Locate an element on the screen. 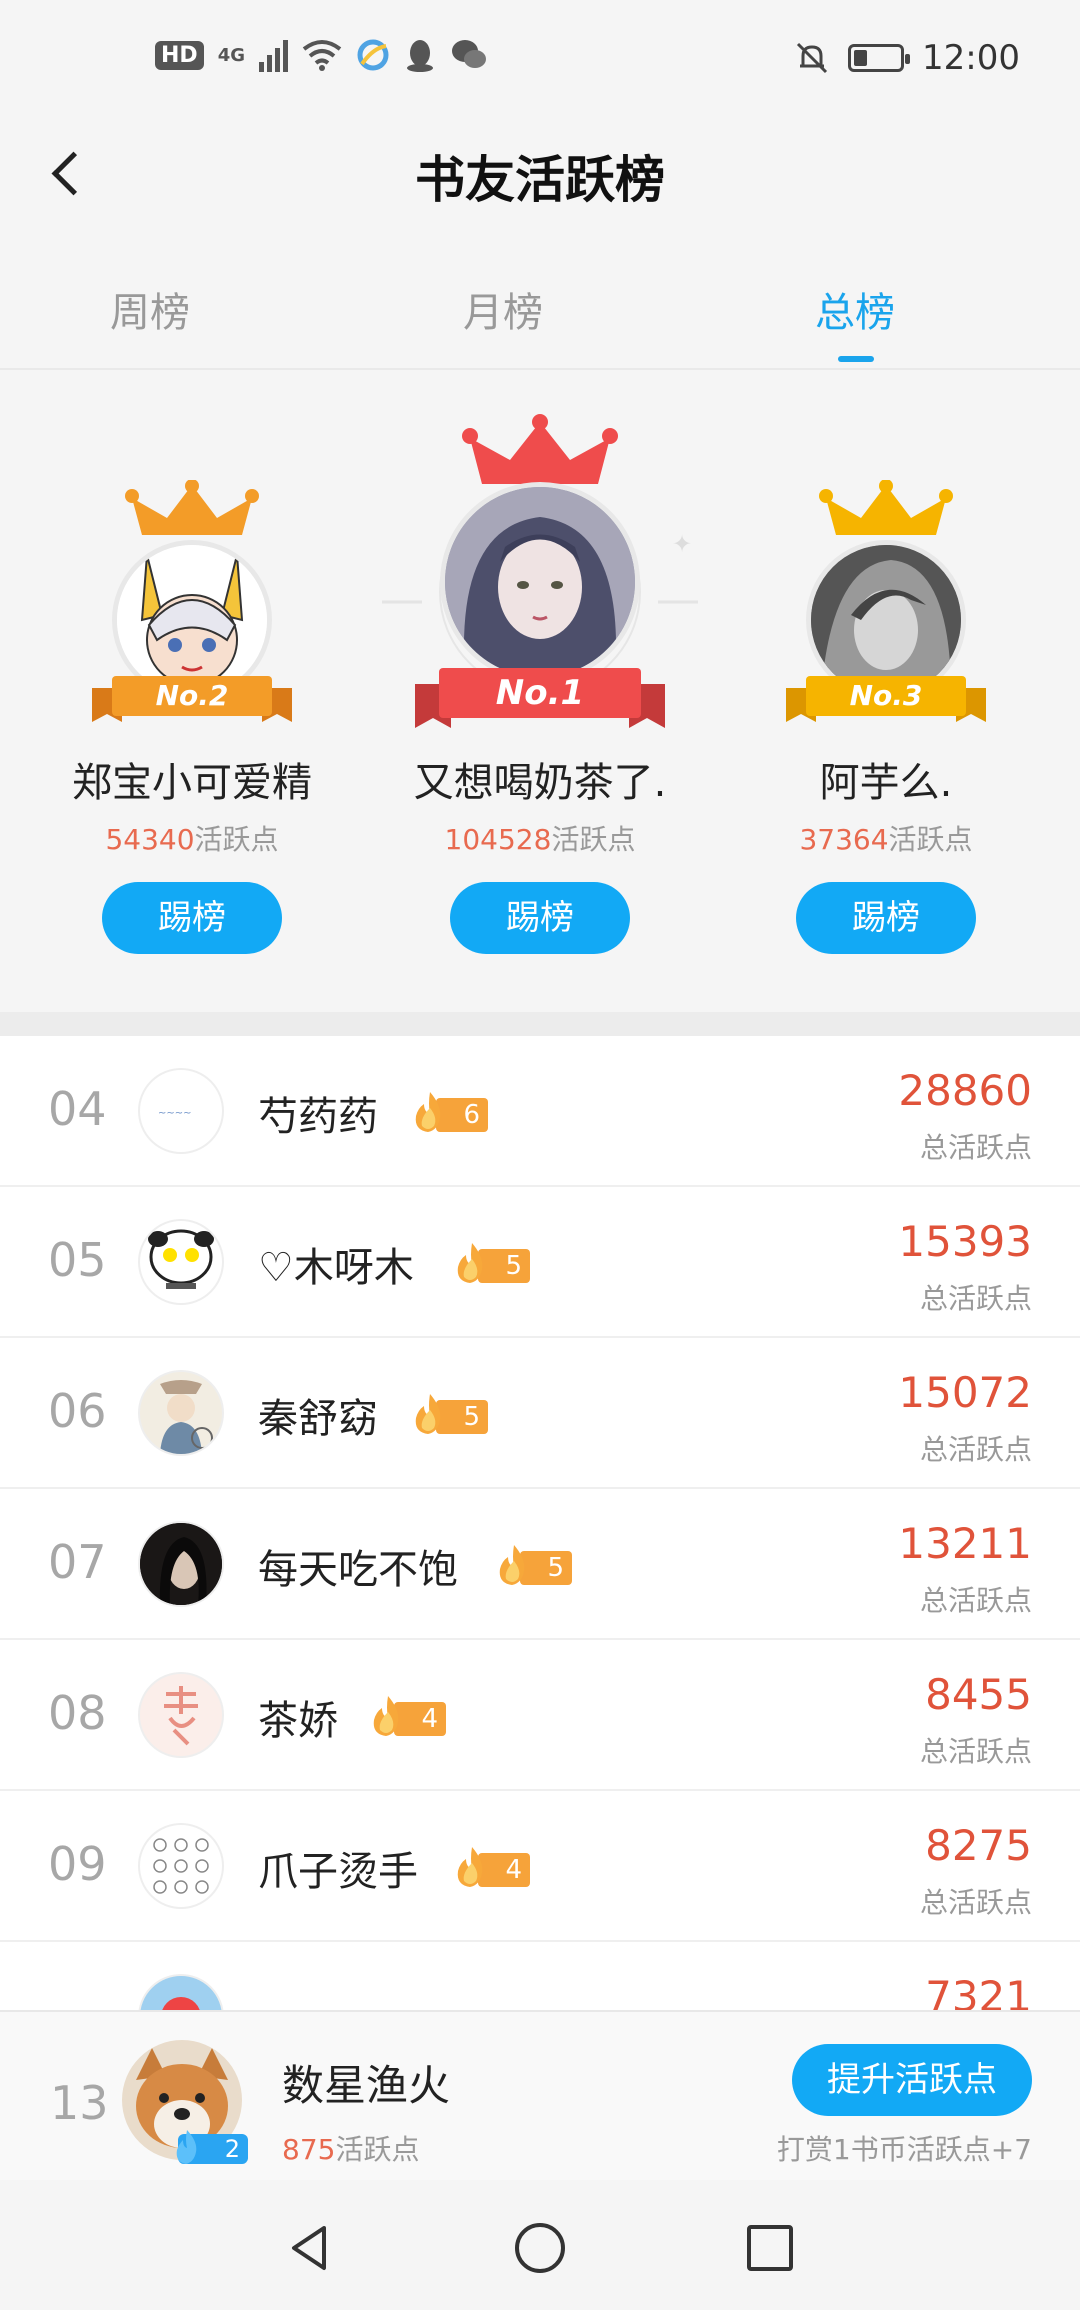 The width and height of the screenshot is (1080, 2310). tab-total: 总榜 is located at coordinates (855, 309).